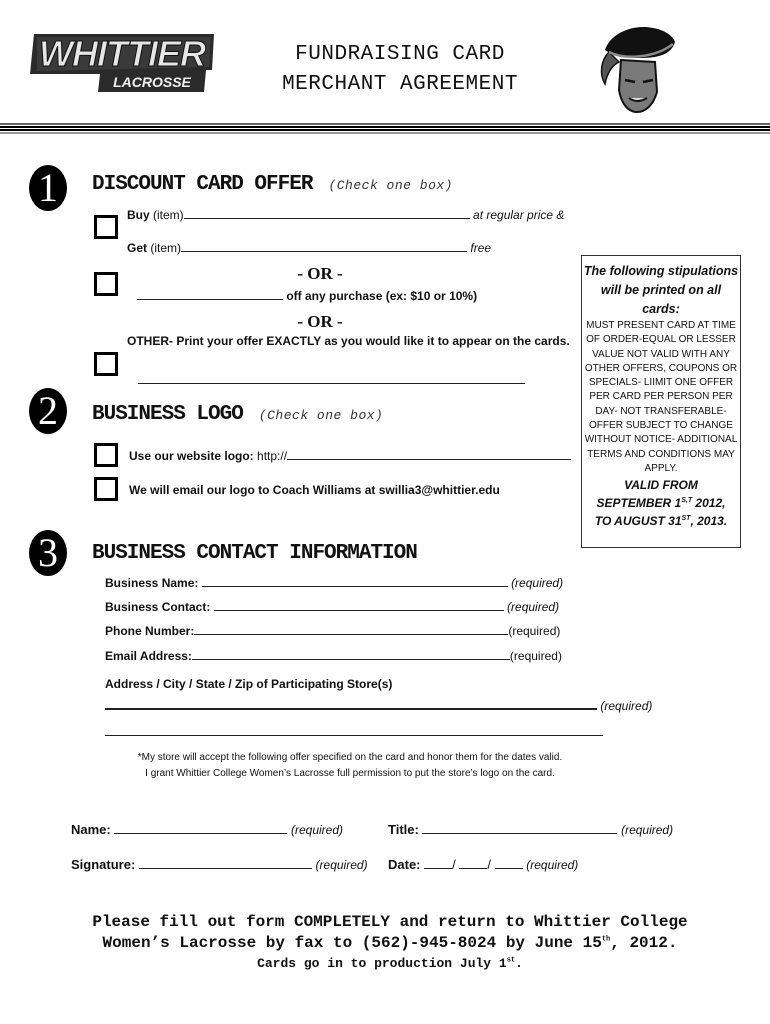 The height and width of the screenshot is (1024, 770). Describe the element at coordinates (48, 553) in the screenshot. I see `section-3-number: 3` at that location.